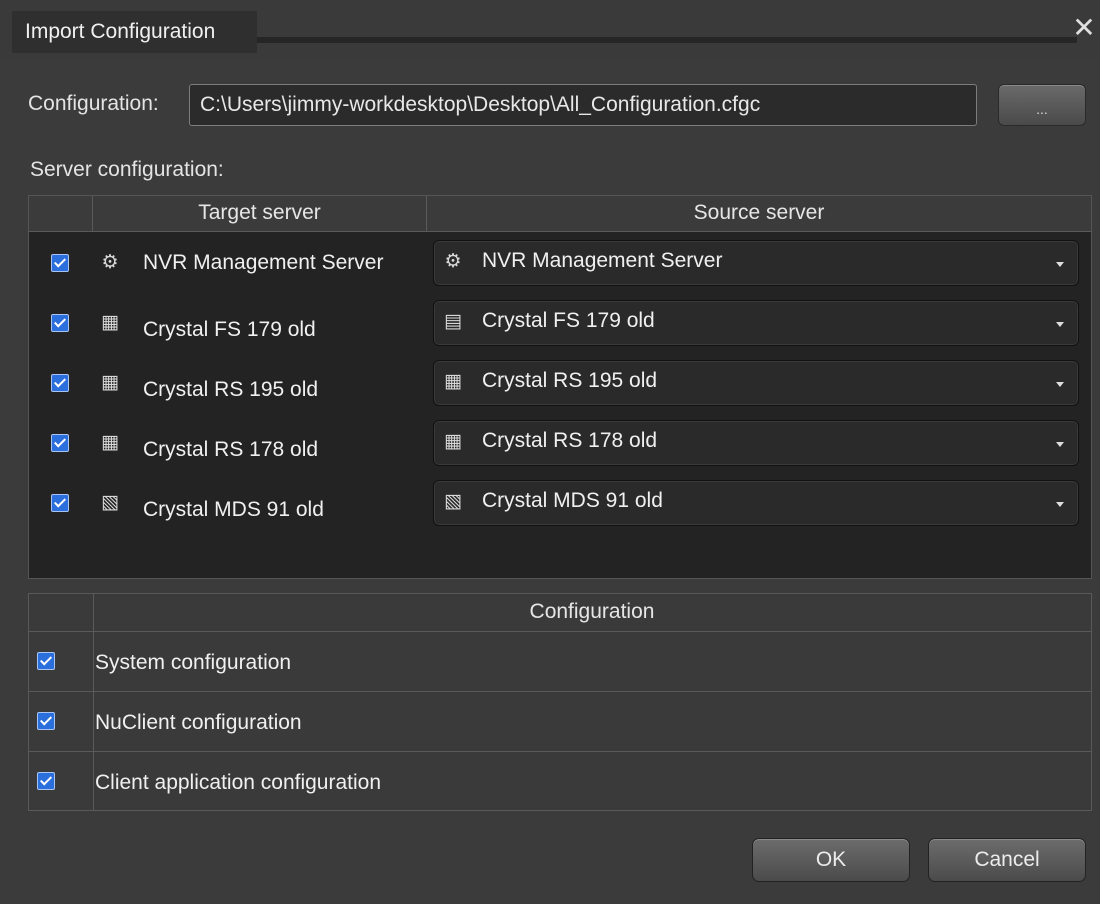 Image resolution: width=1100 pixels, height=904 pixels. What do you see at coordinates (1007, 860) in the screenshot?
I see `cancel-button: Cancel` at bounding box center [1007, 860].